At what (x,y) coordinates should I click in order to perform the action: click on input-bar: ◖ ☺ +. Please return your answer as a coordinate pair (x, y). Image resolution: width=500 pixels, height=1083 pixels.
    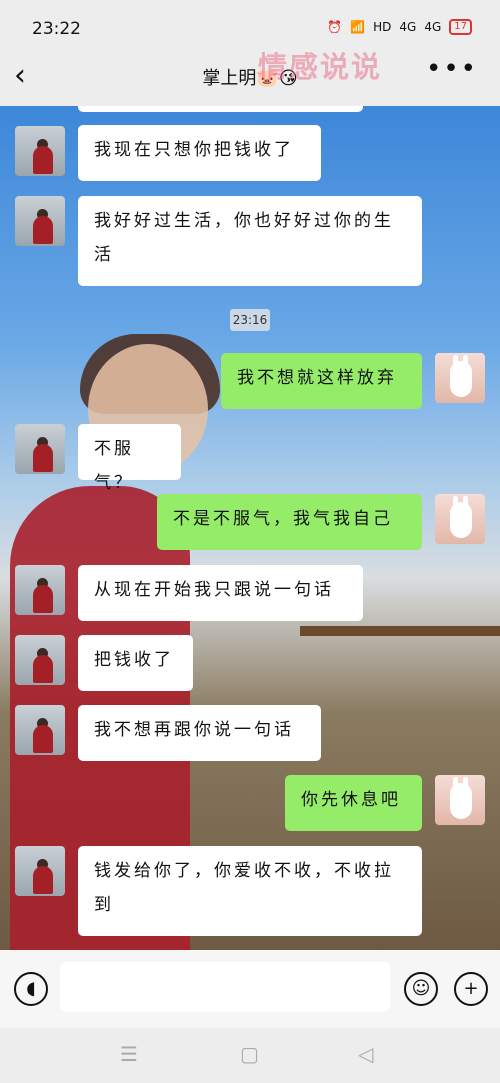
    Looking at the image, I should click on (250, 989).